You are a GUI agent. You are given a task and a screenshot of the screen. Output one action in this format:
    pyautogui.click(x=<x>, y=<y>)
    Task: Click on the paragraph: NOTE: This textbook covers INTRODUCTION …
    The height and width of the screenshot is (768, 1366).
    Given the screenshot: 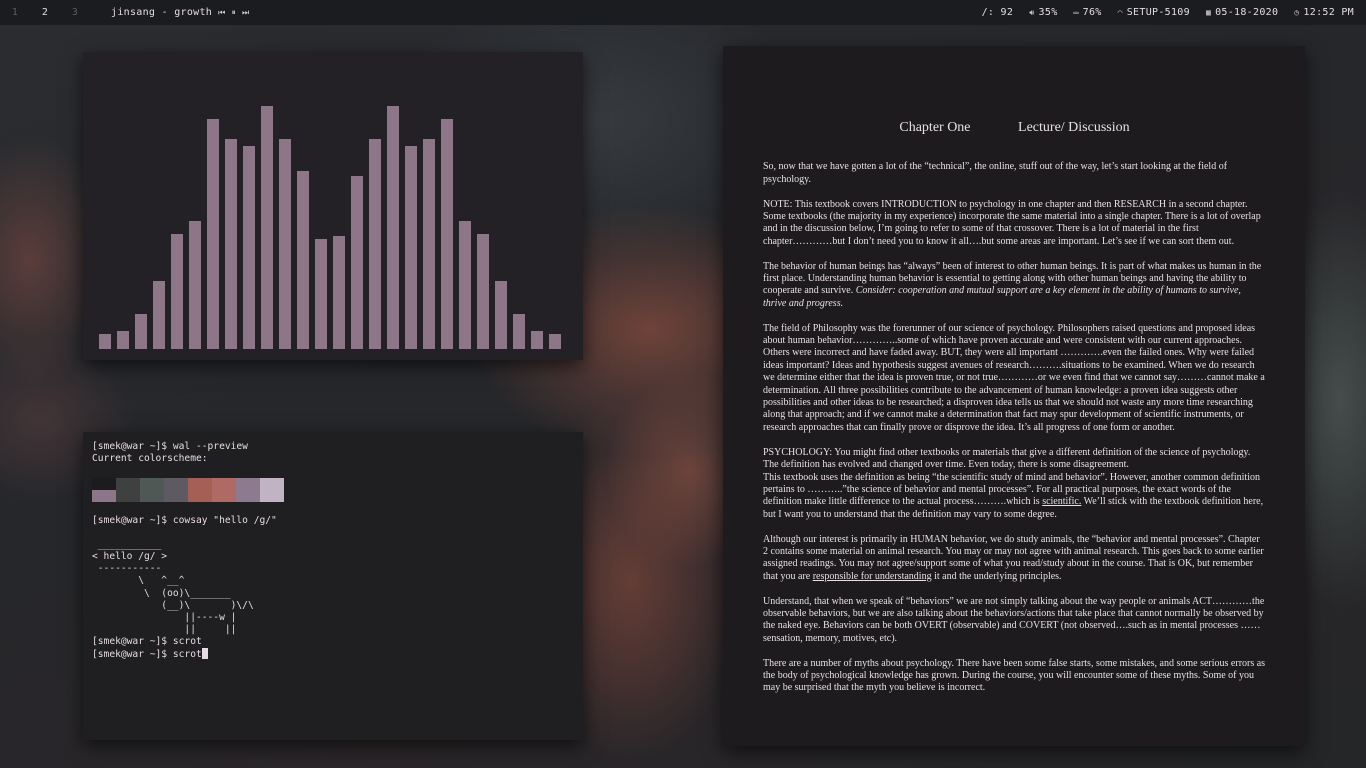 What is the action you would take?
    pyautogui.click(x=1012, y=222)
    